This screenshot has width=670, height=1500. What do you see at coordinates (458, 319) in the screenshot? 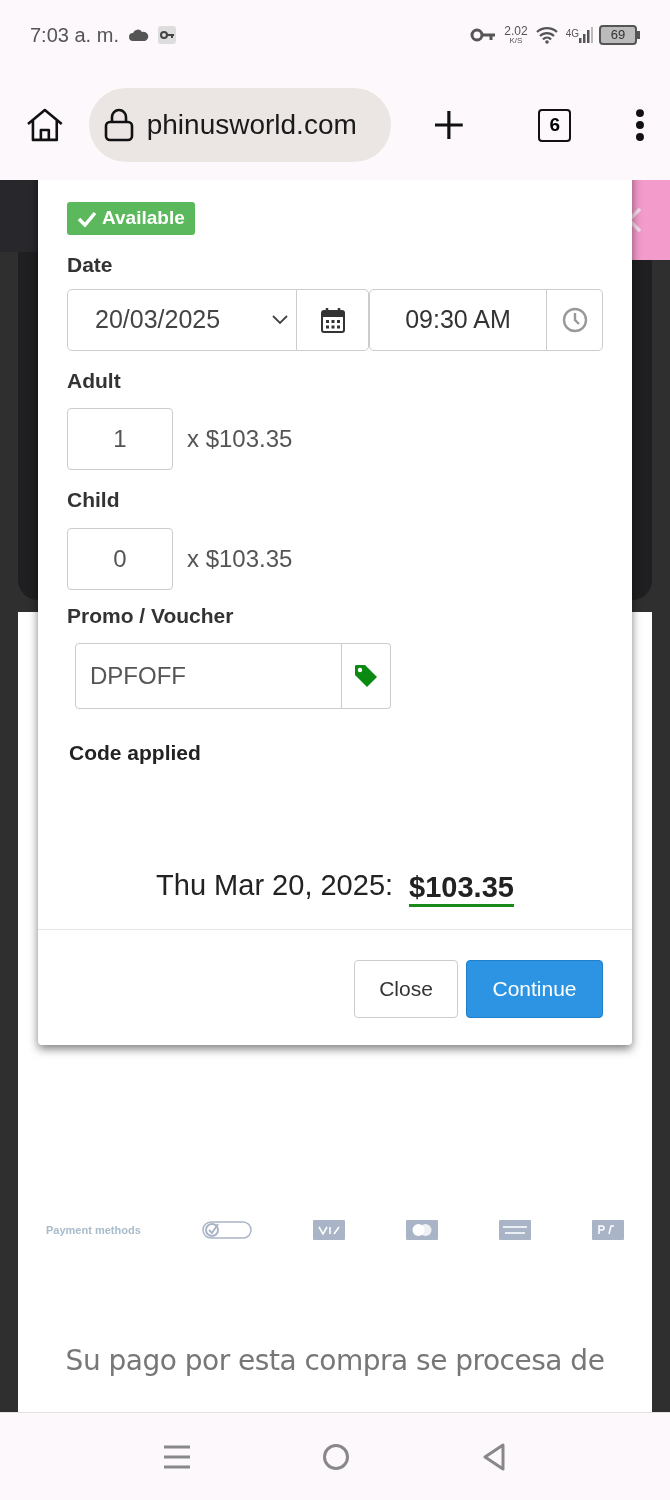
I see `time-field: 09:30 AM` at bounding box center [458, 319].